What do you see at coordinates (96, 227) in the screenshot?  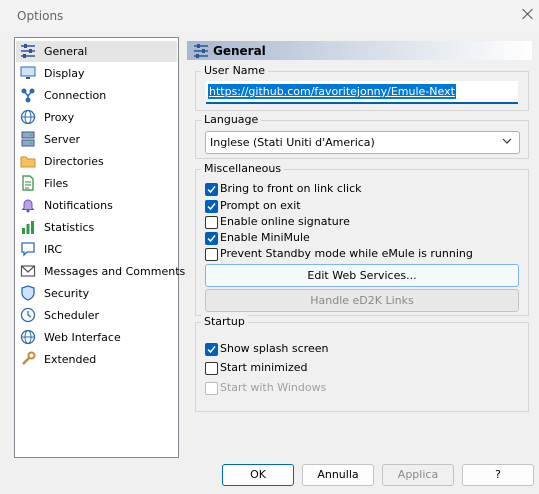 I see `sidebar-item-statistics: Statistics` at bounding box center [96, 227].